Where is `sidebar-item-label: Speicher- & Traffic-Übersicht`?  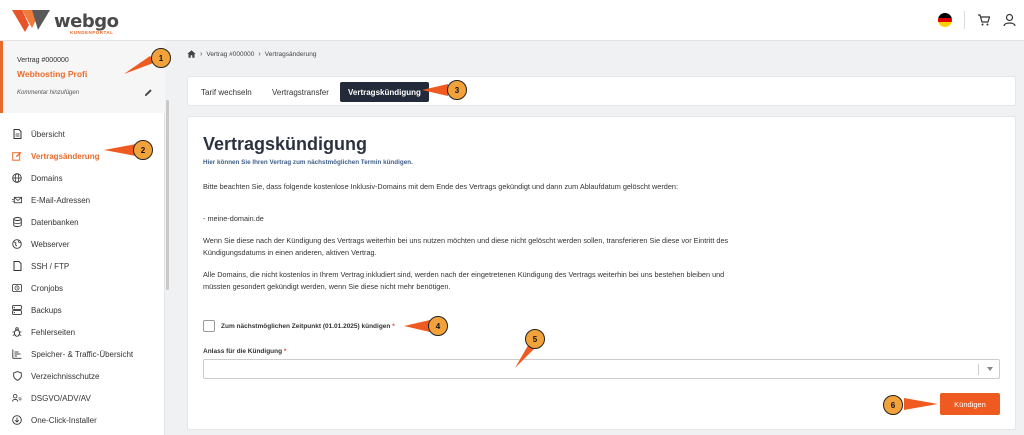
sidebar-item-label: Speicher- & Traffic-Übersicht is located at coordinates (82, 354).